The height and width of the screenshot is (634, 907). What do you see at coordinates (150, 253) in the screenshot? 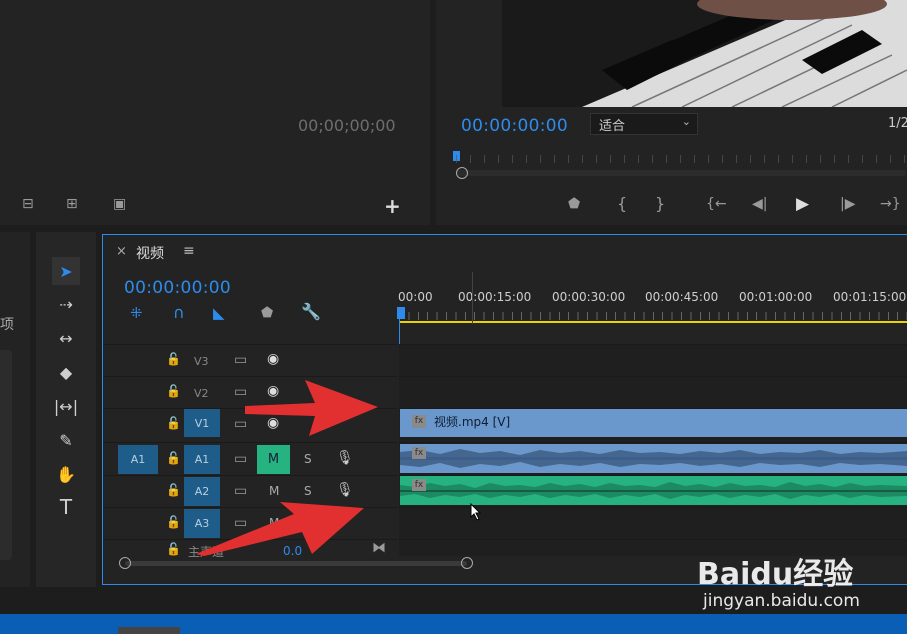
I see `timeline-title: 视频` at bounding box center [150, 253].